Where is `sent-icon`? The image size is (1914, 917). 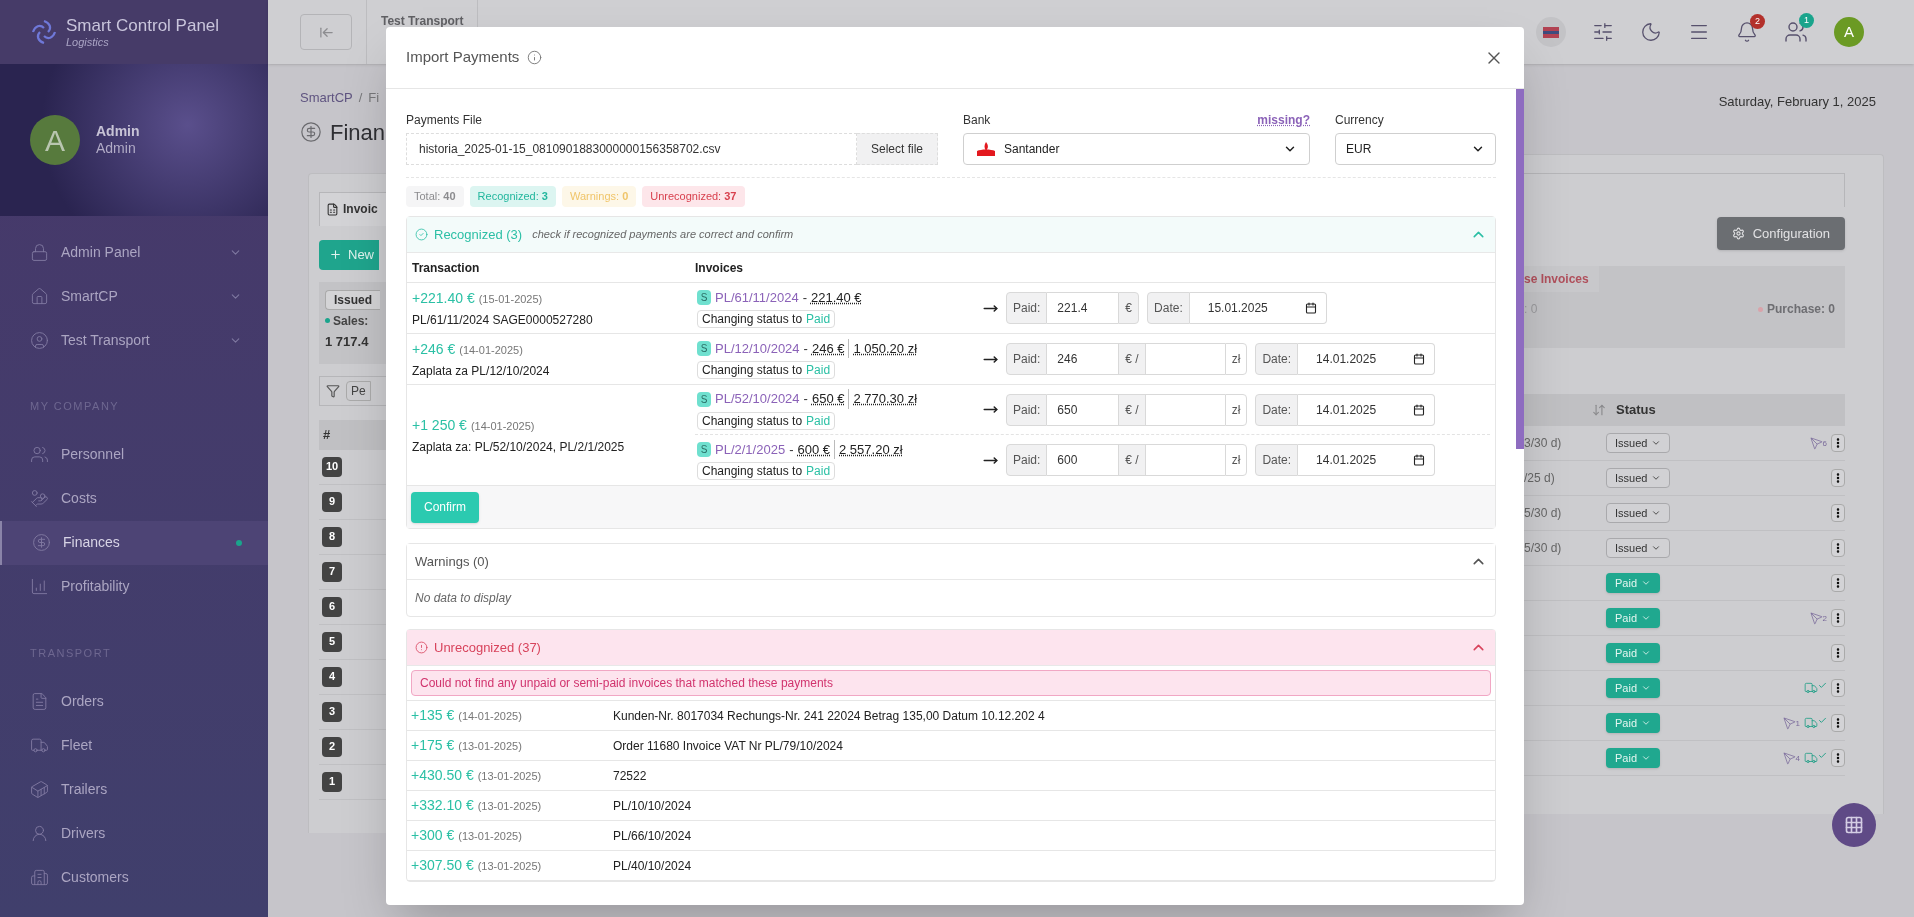
sent-icon is located at coordinates (1816, 443).